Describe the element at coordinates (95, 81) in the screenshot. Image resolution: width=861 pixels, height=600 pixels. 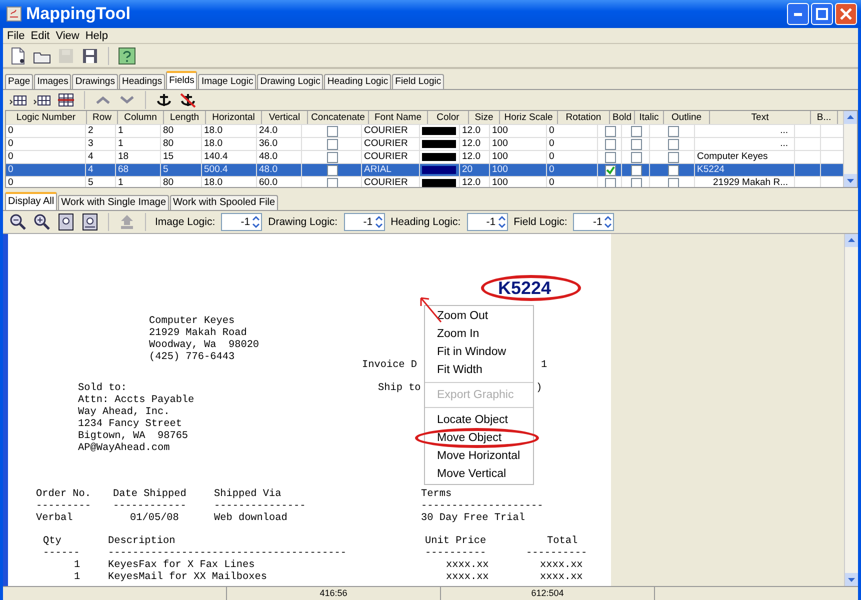
I see `tab: Drawings` at that location.